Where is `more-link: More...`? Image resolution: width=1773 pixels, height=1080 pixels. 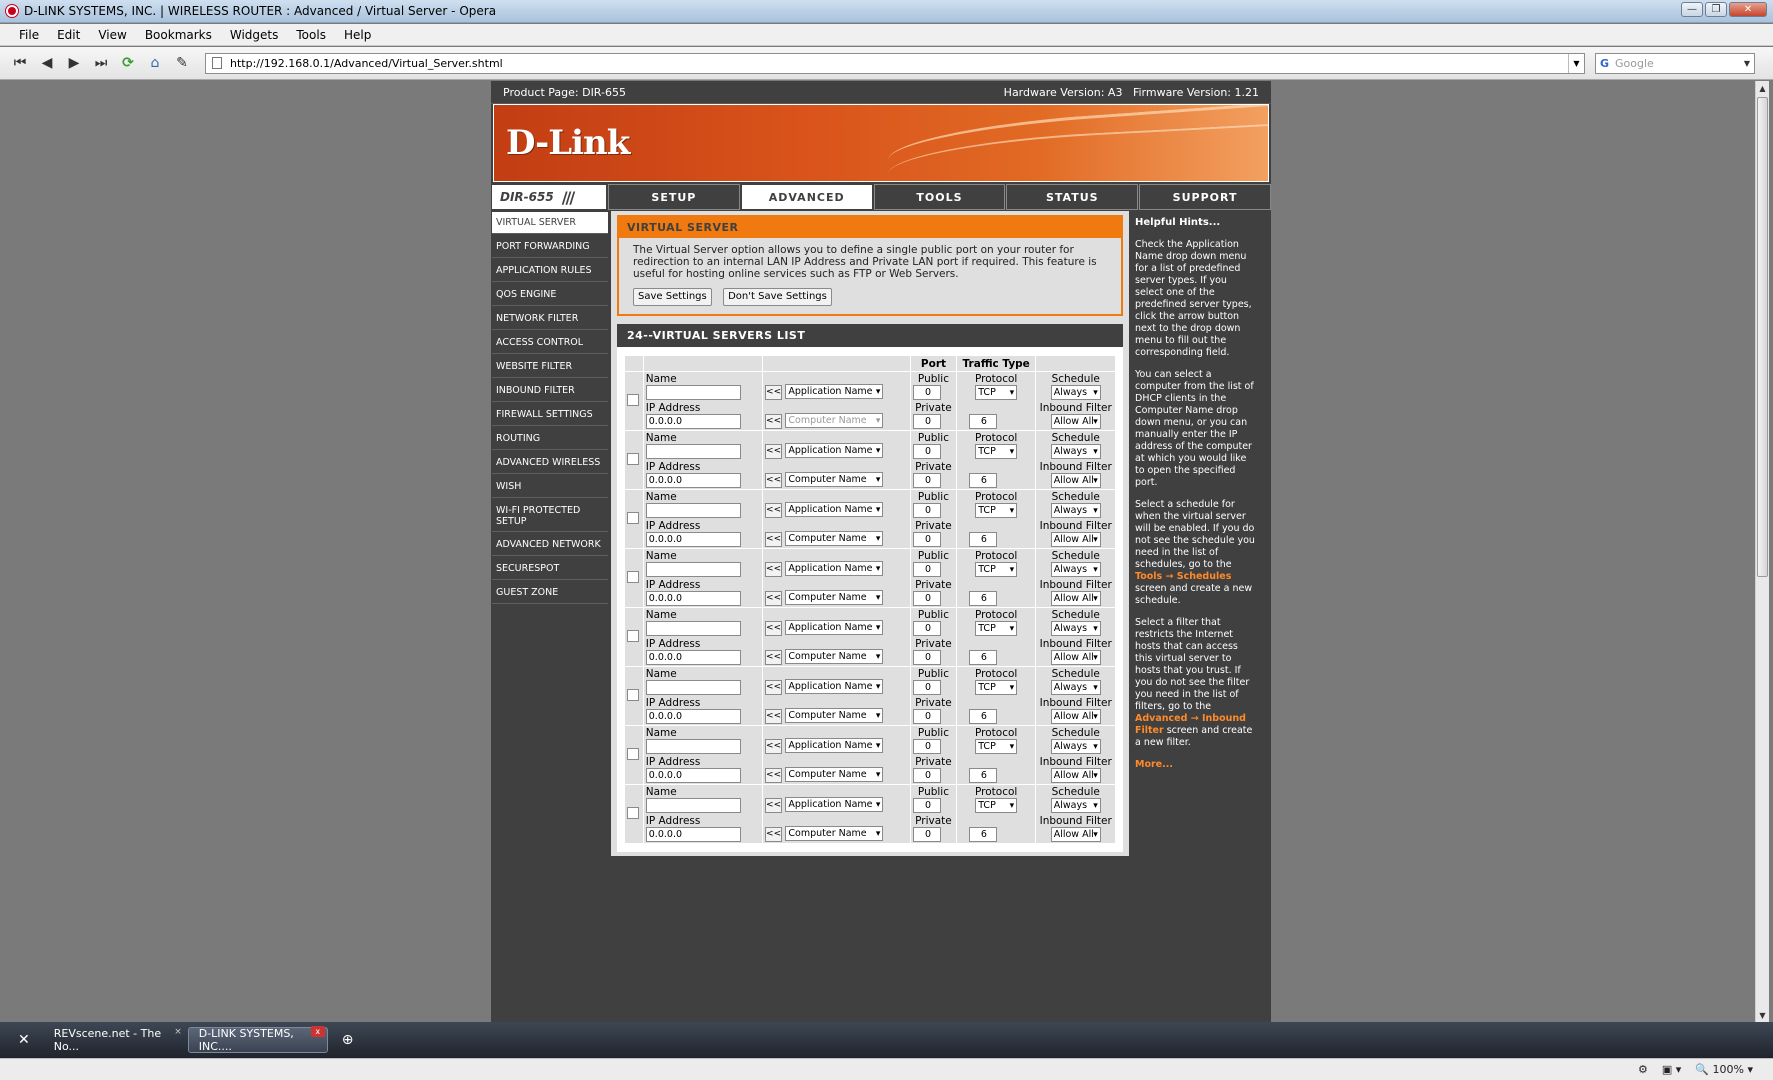
more-link: More... is located at coordinates (1154, 764).